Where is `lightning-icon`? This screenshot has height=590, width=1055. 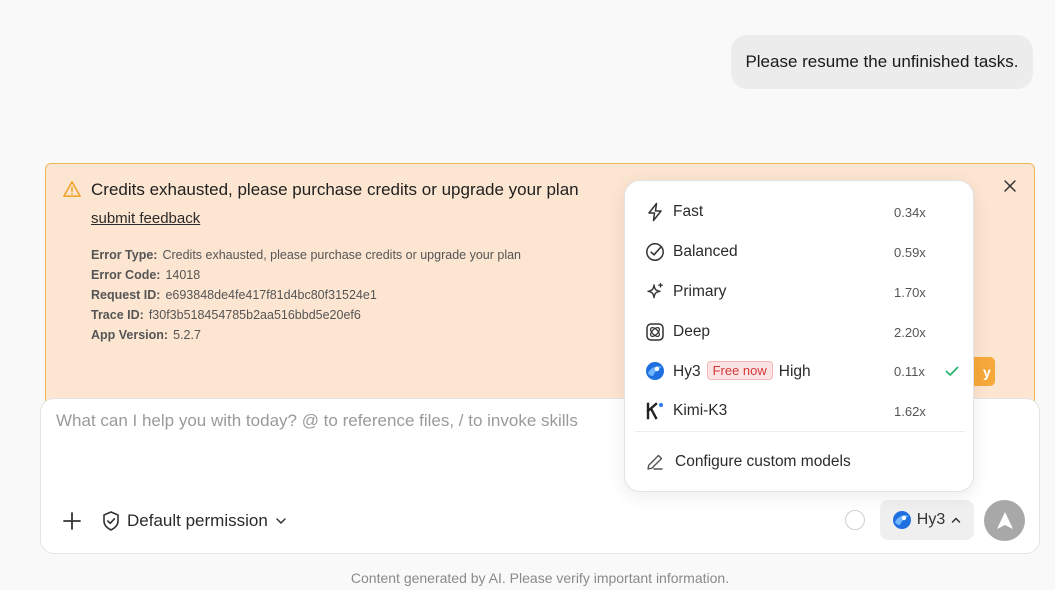 lightning-icon is located at coordinates (655, 212).